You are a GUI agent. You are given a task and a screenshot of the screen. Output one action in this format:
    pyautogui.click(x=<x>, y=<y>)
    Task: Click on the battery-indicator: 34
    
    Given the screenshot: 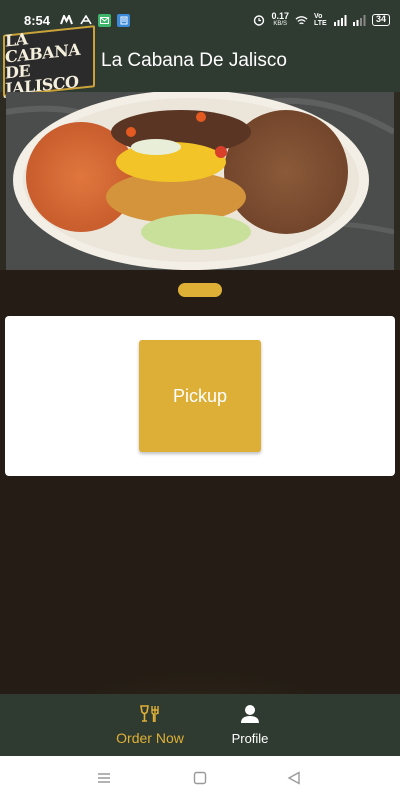 What is the action you would take?
    pyautogui.click(x=380, y=20)
    